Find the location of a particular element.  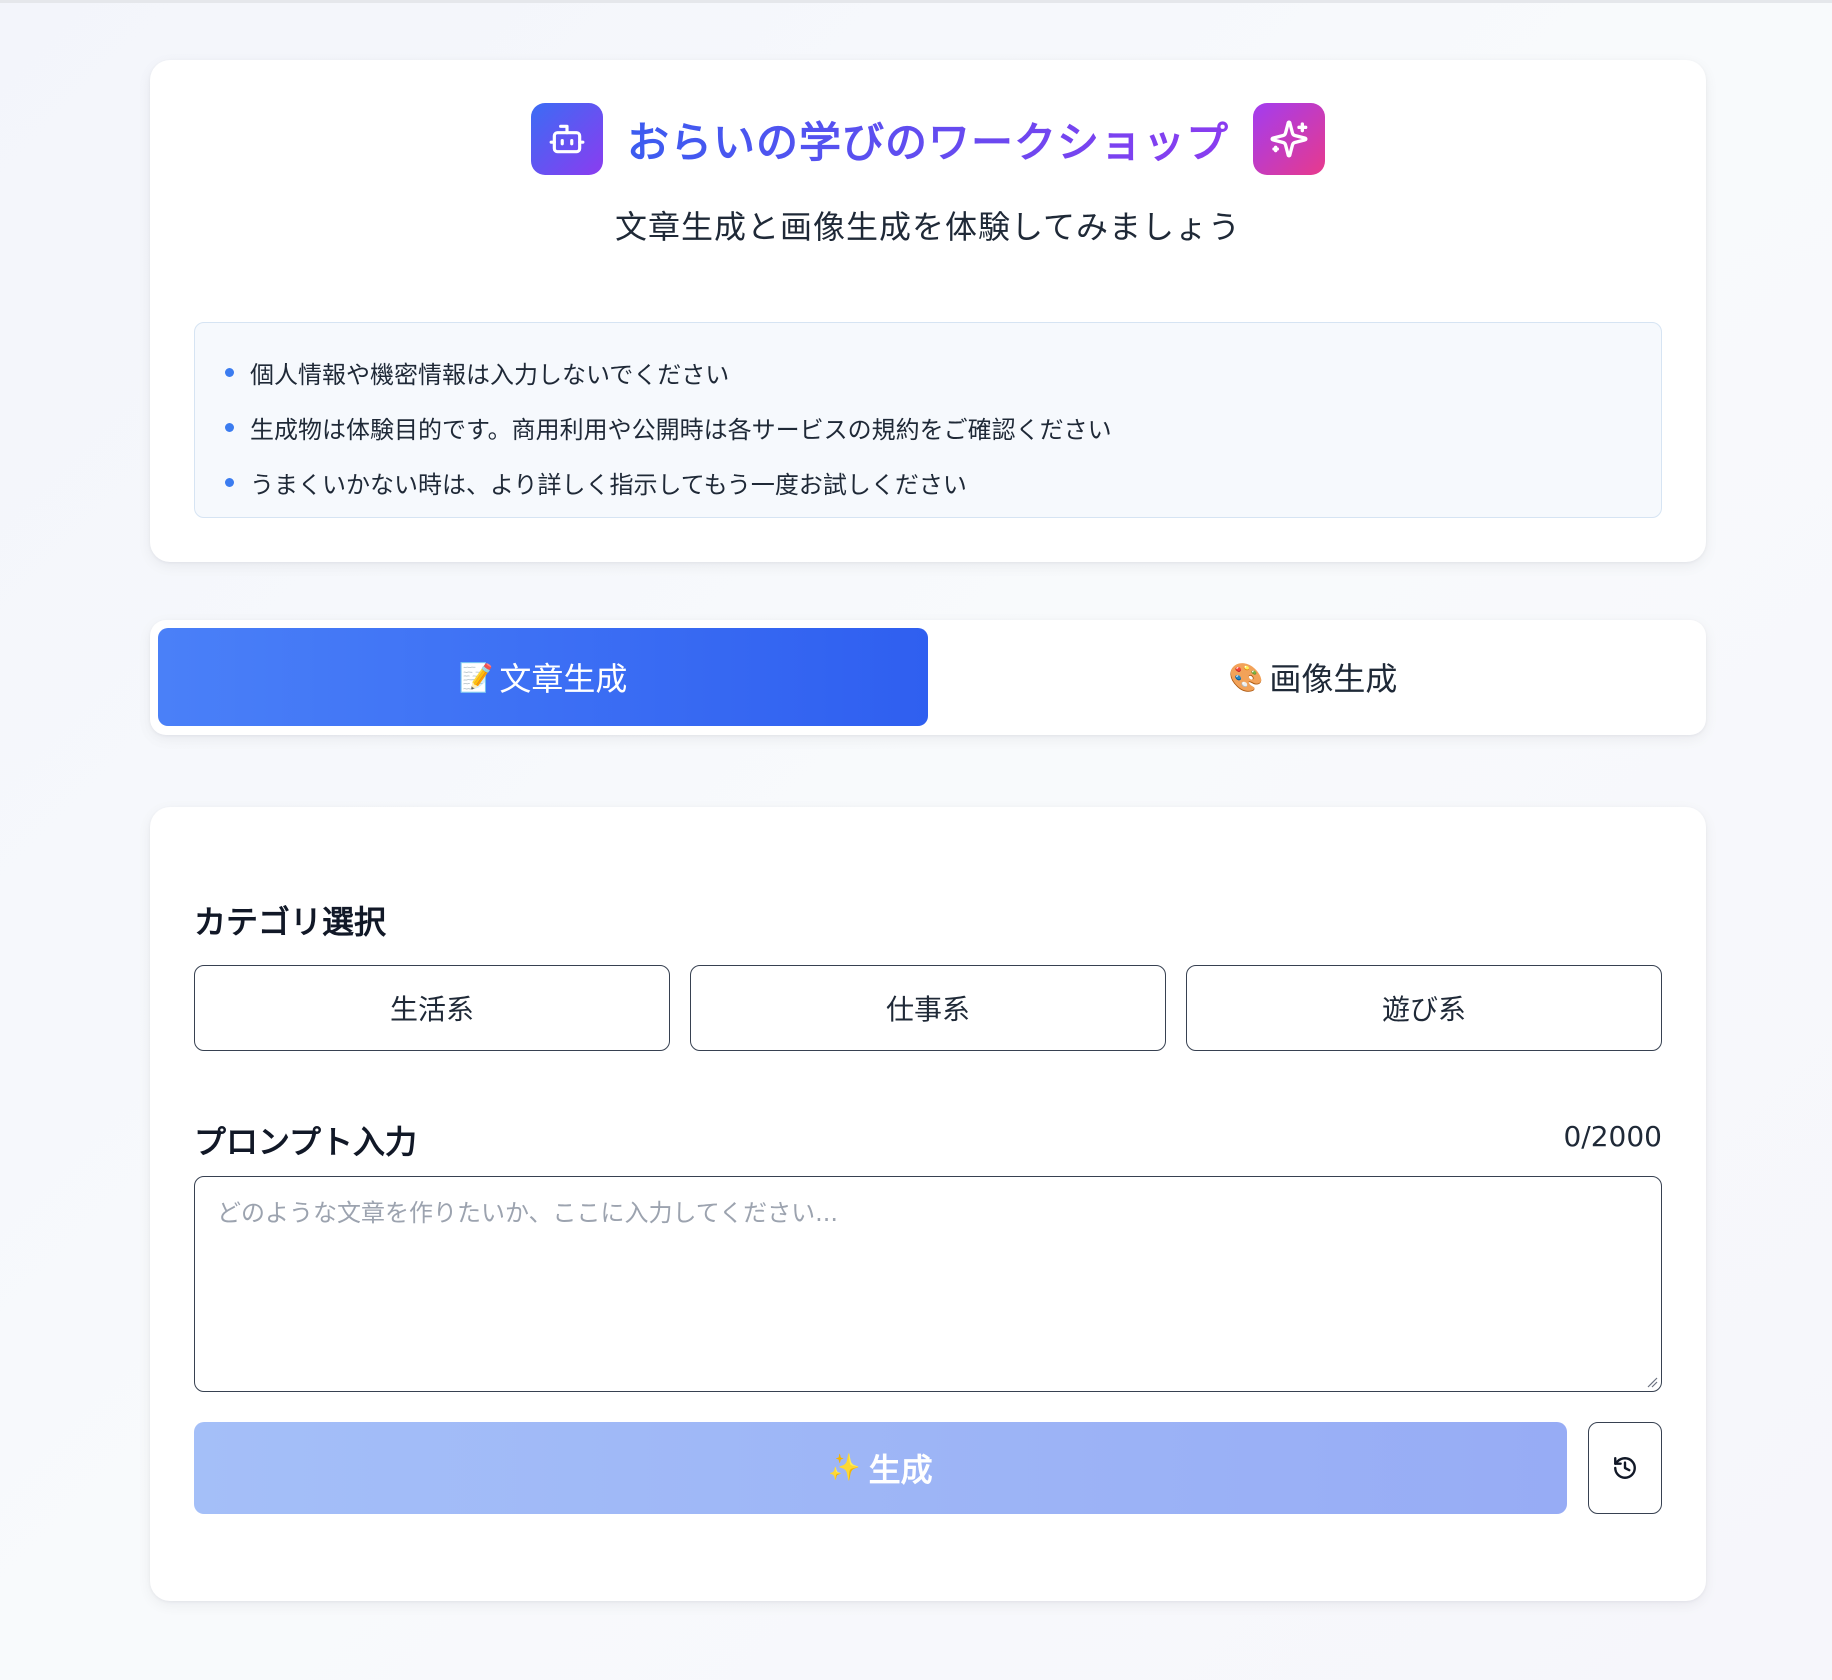

notice-text: 生成物は体験目的です。商用利用や公開時は各サービスの規約をご確認ください is located at coordinates (681, 430).